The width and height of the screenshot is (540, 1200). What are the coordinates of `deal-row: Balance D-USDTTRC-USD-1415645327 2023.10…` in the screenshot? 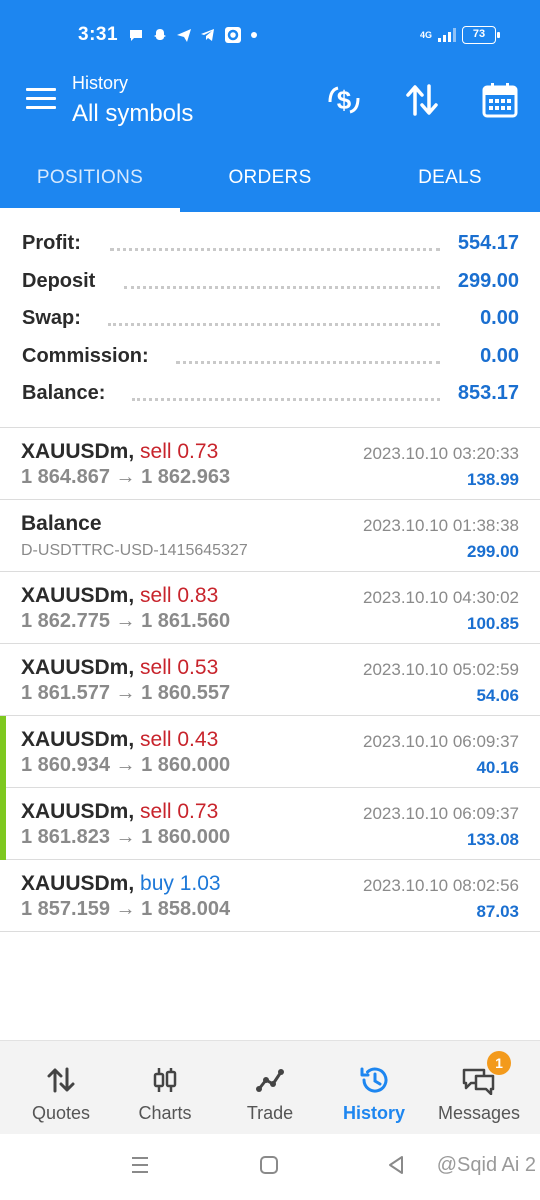 It's located at (270, 536).